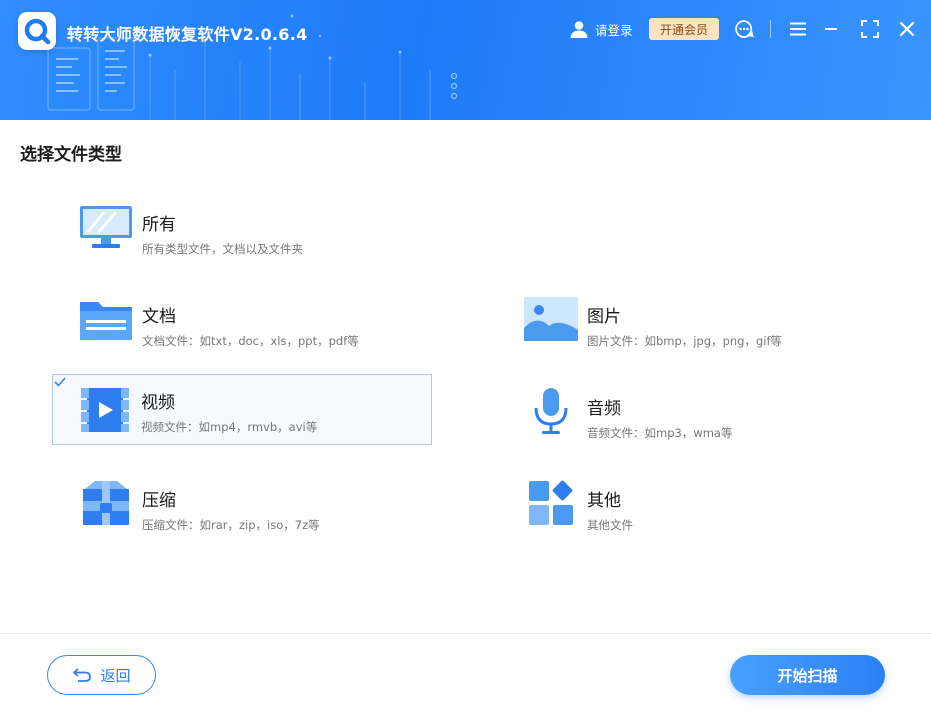  Describe the element at coordinates (907, 29) in the screenshot. I see `close-icon` at that location.